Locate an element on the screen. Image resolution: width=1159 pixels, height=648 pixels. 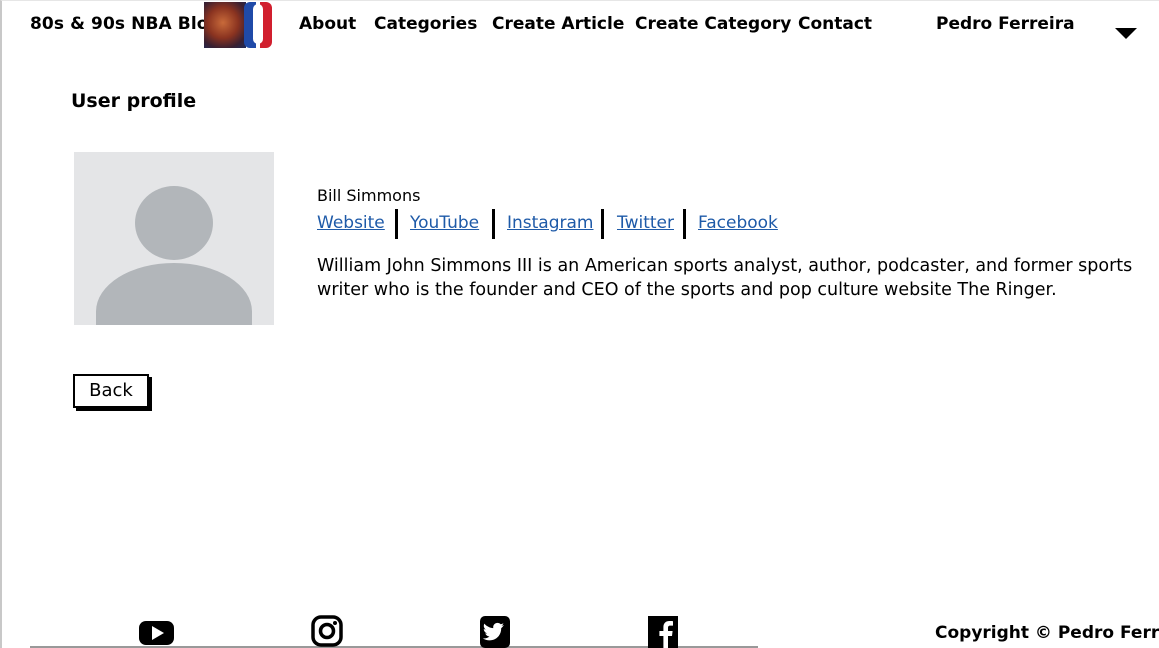
nba-logo-icon is located at coordinates (258, 25).